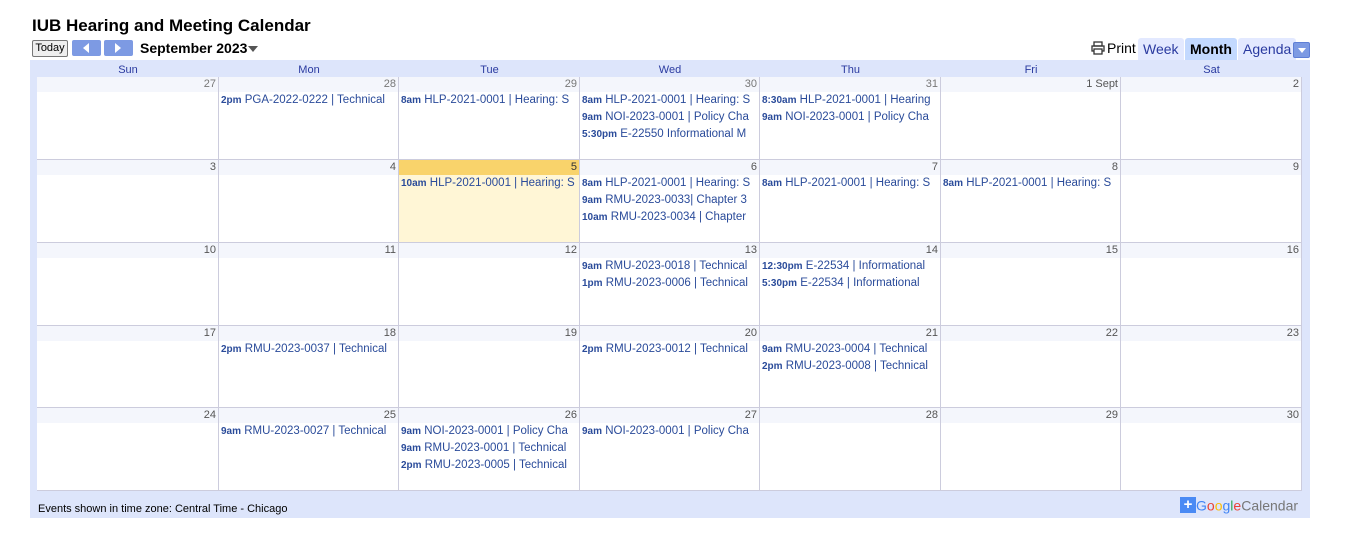 The image size is (1346, 537). Describe the element at coordinates (118, 48) in the screenshot. I see `next-button` at that location.